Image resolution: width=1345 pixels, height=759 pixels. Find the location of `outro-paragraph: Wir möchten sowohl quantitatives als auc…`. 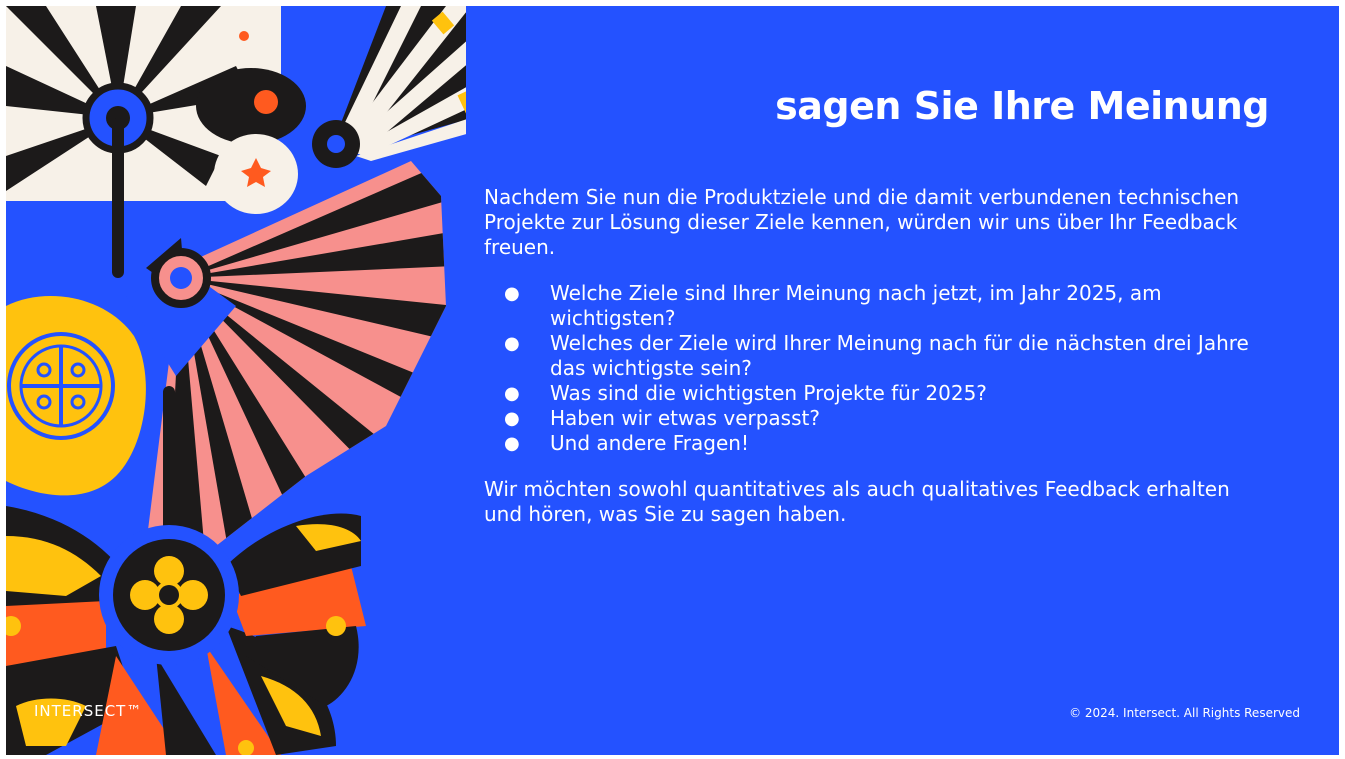

outro-paragraph: Wir möchten sowohl quantitatives als auc… is located at coordinates (857, 501).